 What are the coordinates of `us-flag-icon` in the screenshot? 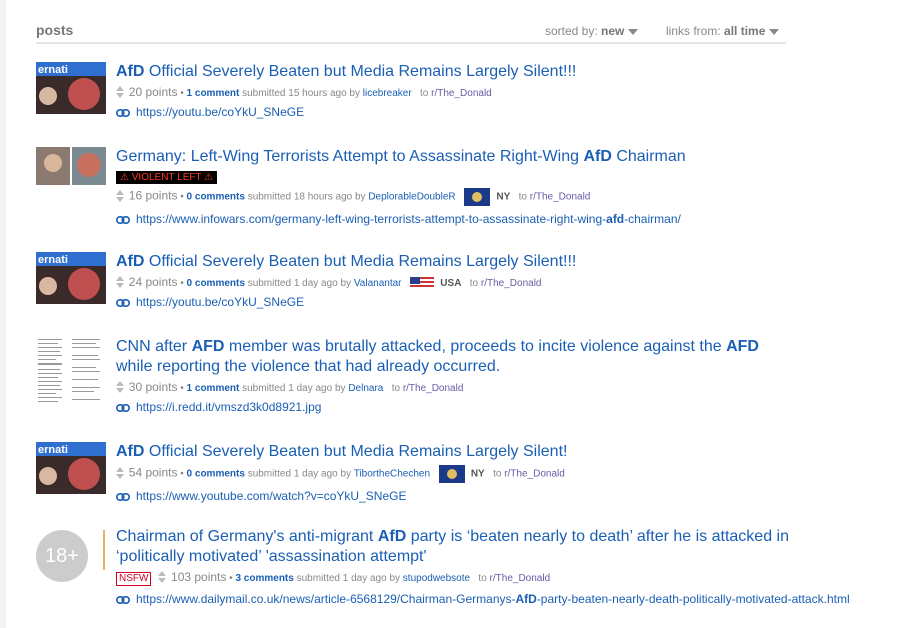 It's located at (422, 283).